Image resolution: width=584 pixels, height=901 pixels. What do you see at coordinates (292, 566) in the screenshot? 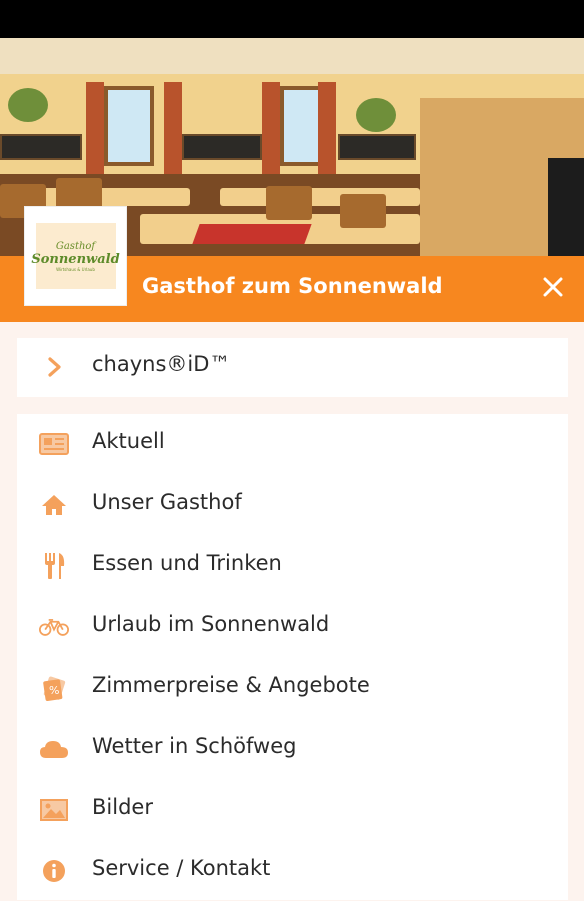
I see `menu-item-essen-und-trinken: Essen und Trinken` at bounding box center [292, 566].